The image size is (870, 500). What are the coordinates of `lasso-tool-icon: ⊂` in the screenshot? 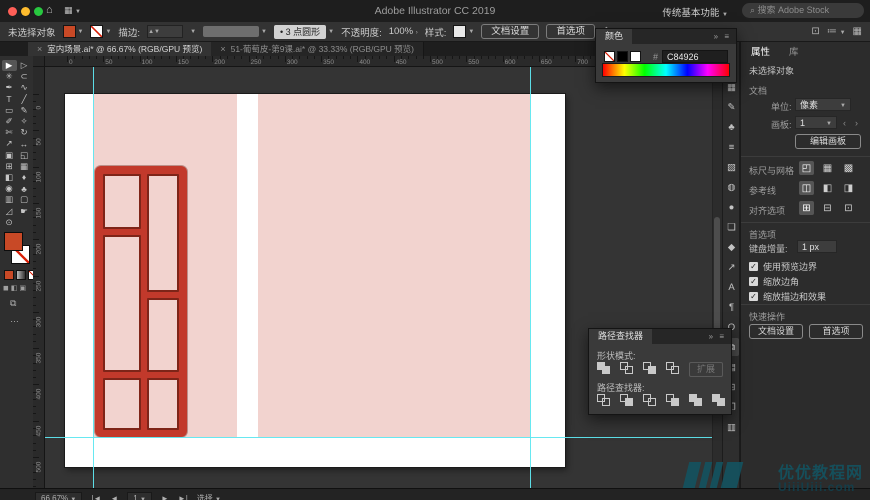 It's located at (24, 76).